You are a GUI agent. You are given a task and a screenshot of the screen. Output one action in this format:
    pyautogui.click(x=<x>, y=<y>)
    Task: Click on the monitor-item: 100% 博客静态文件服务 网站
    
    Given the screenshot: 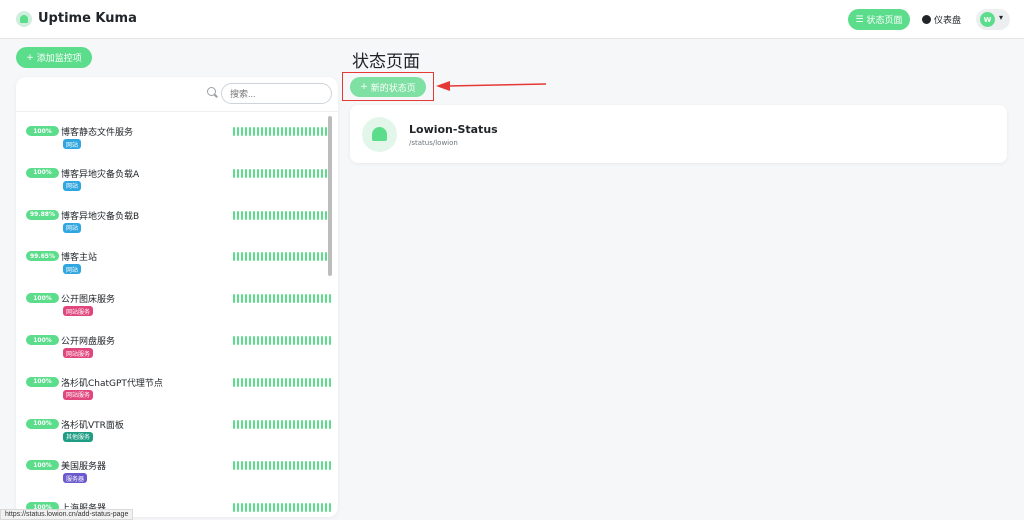 What is the action you would take?
    pyautogui.click(x=173, y=140)
    